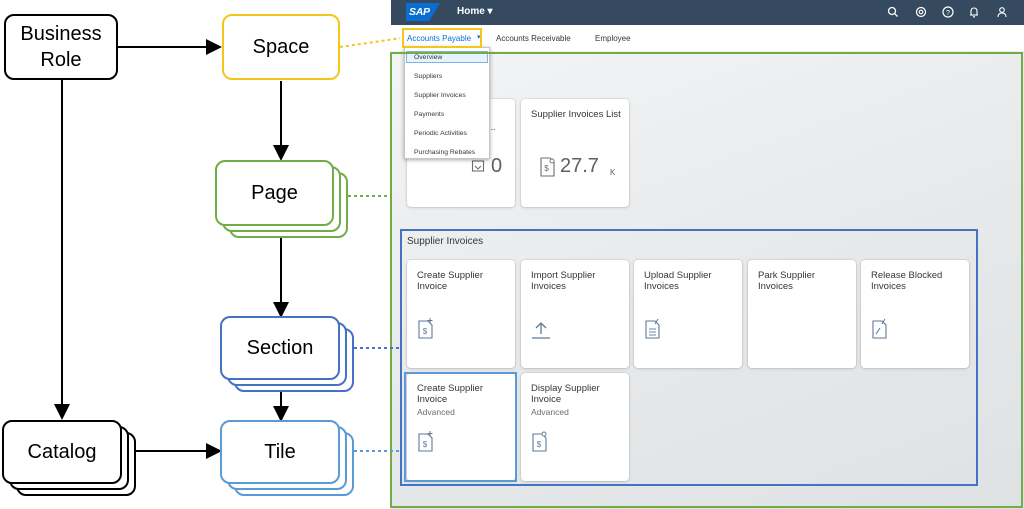  I want to click on tab-employee: Employee, so click(613, 39).